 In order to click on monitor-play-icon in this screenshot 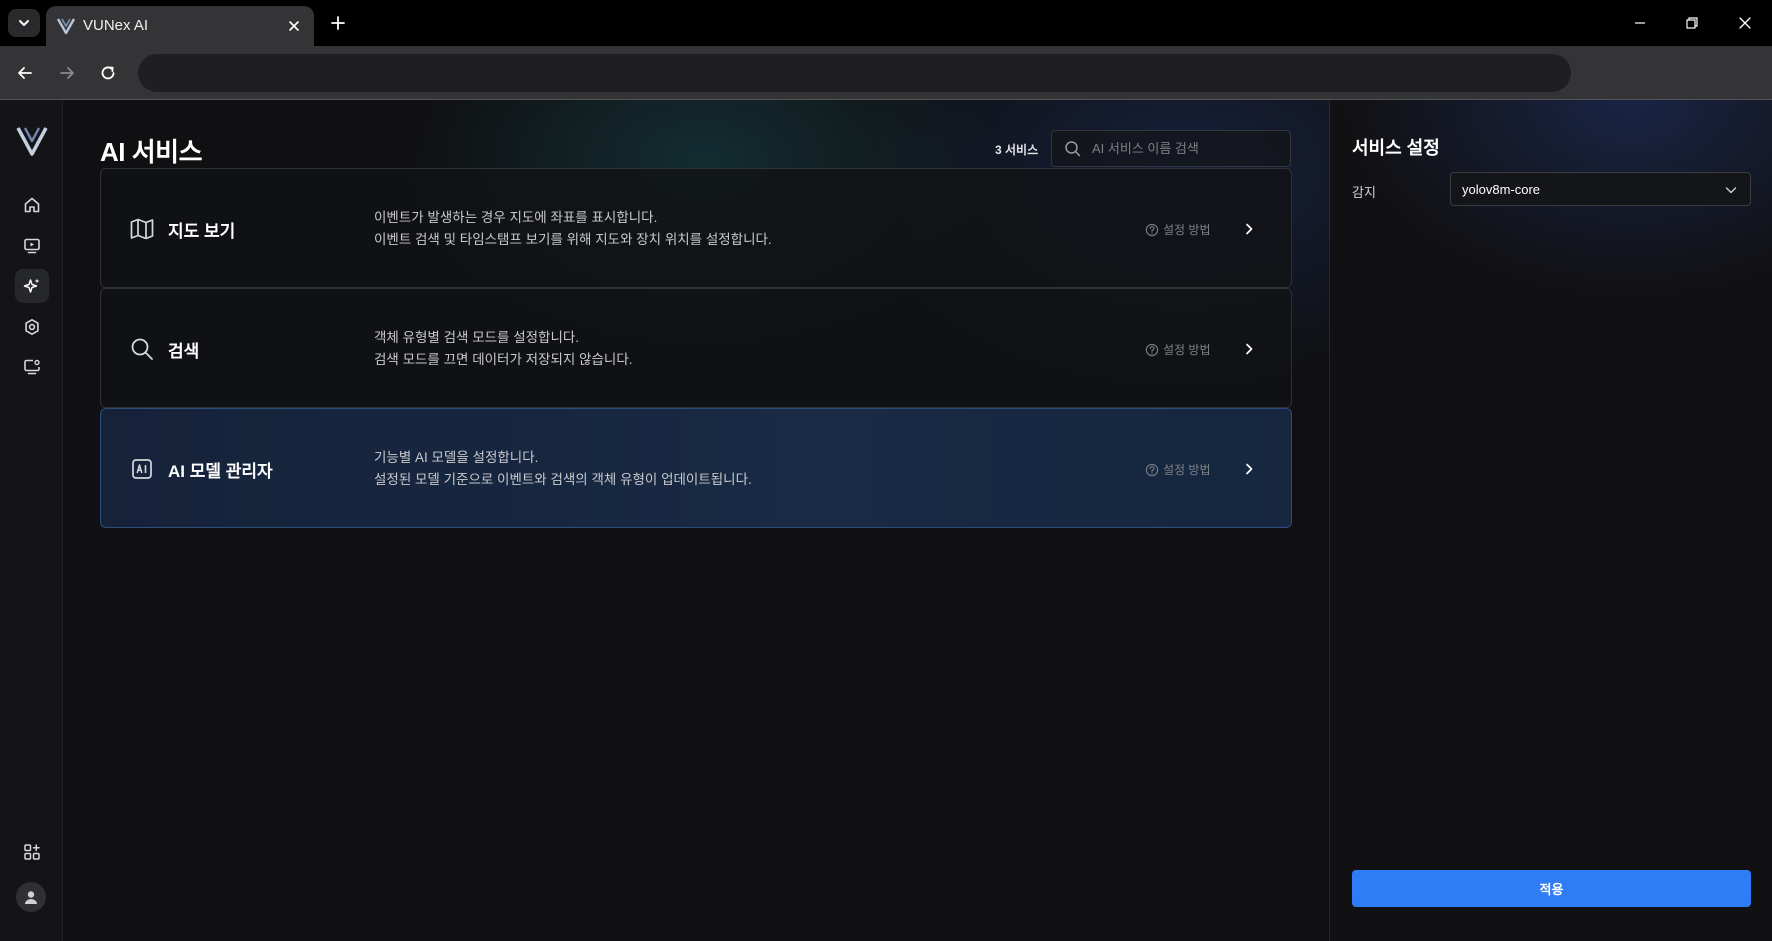, I will do `click(32, 246)`.